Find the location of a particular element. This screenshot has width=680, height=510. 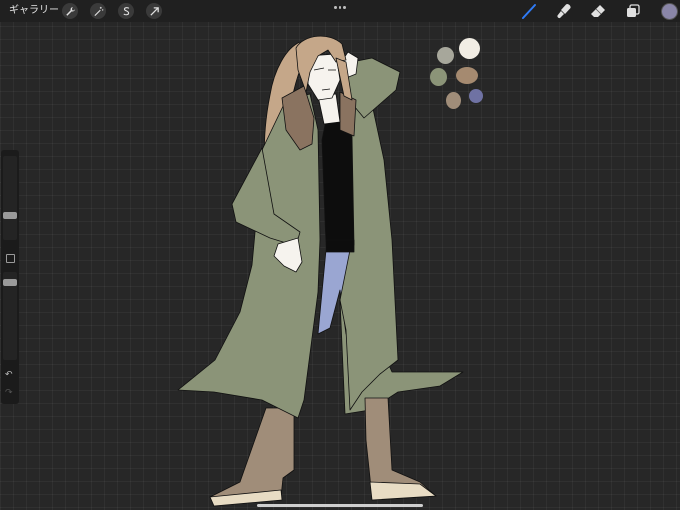

boot-right-sole is located at coordinates (403, 491).